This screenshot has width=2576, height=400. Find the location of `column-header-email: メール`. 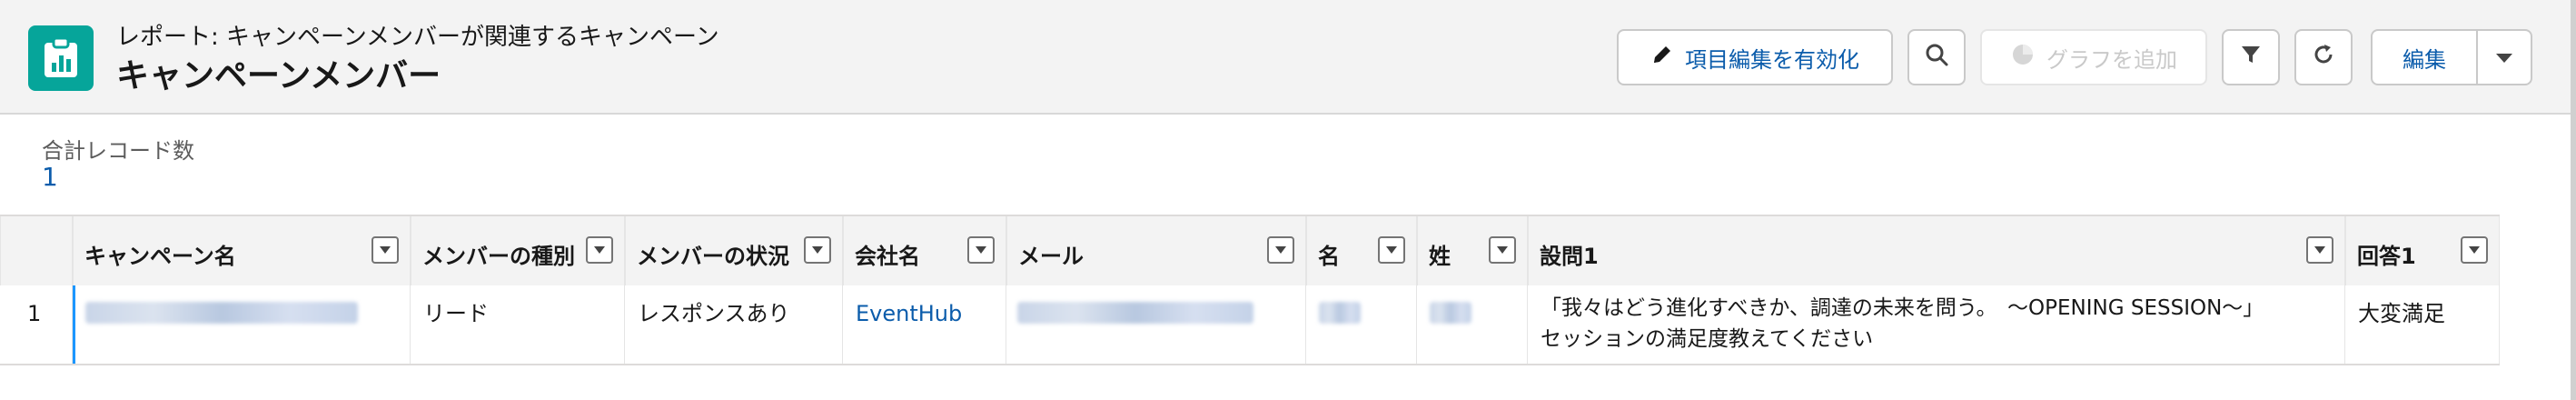

column-header-email: メール is located at coordinates (1156, 250).